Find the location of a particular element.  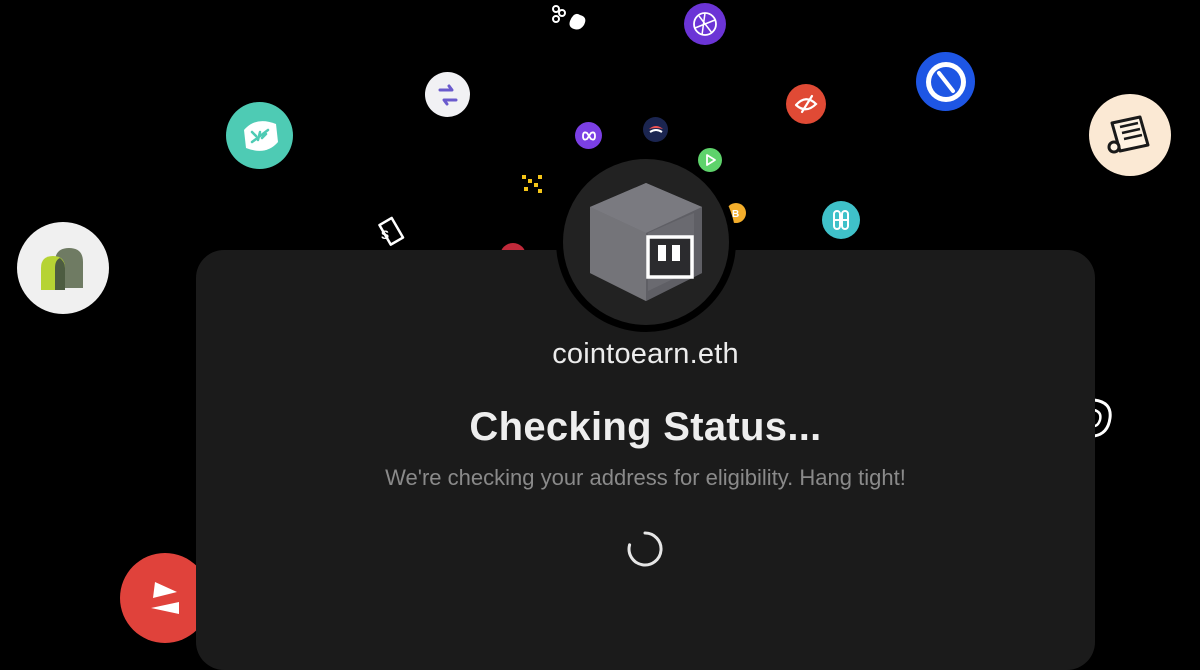

spiral-icon is located at coordinates (806, 104).